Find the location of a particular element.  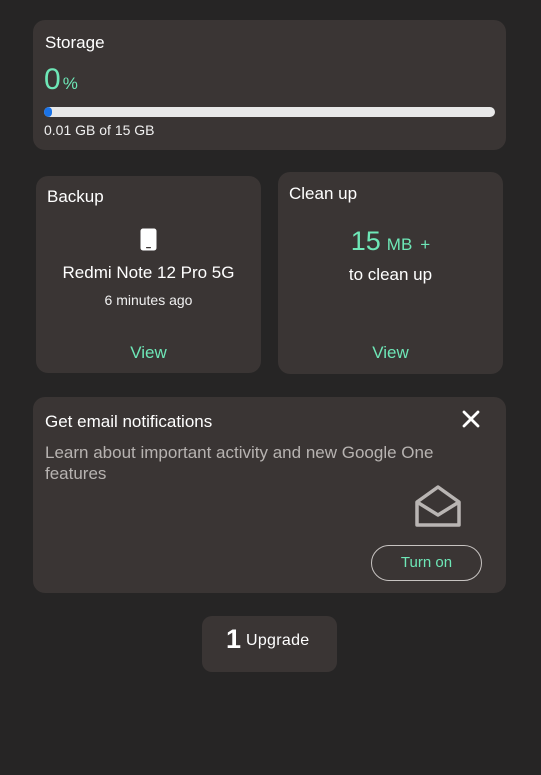

backup-title: Backup is located at coordinates (75, 196).